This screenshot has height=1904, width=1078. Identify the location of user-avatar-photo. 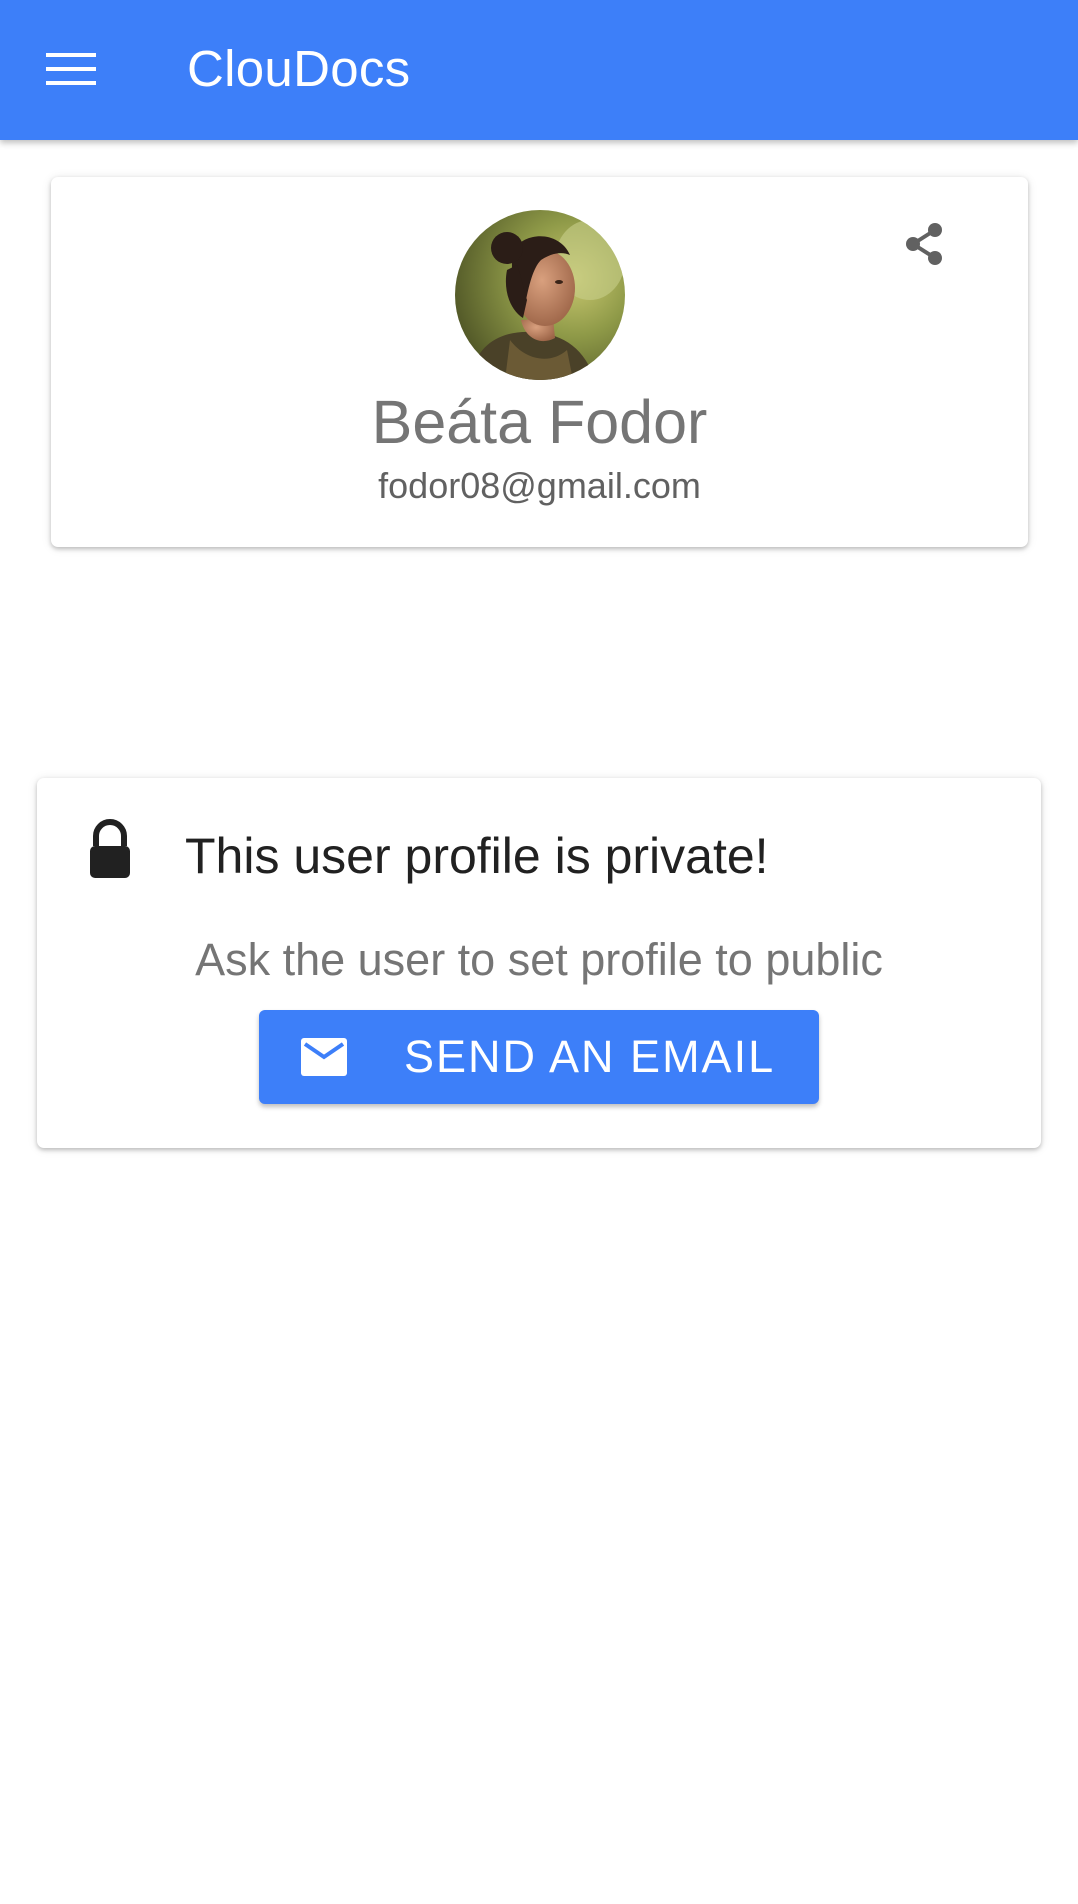
(540, 295).